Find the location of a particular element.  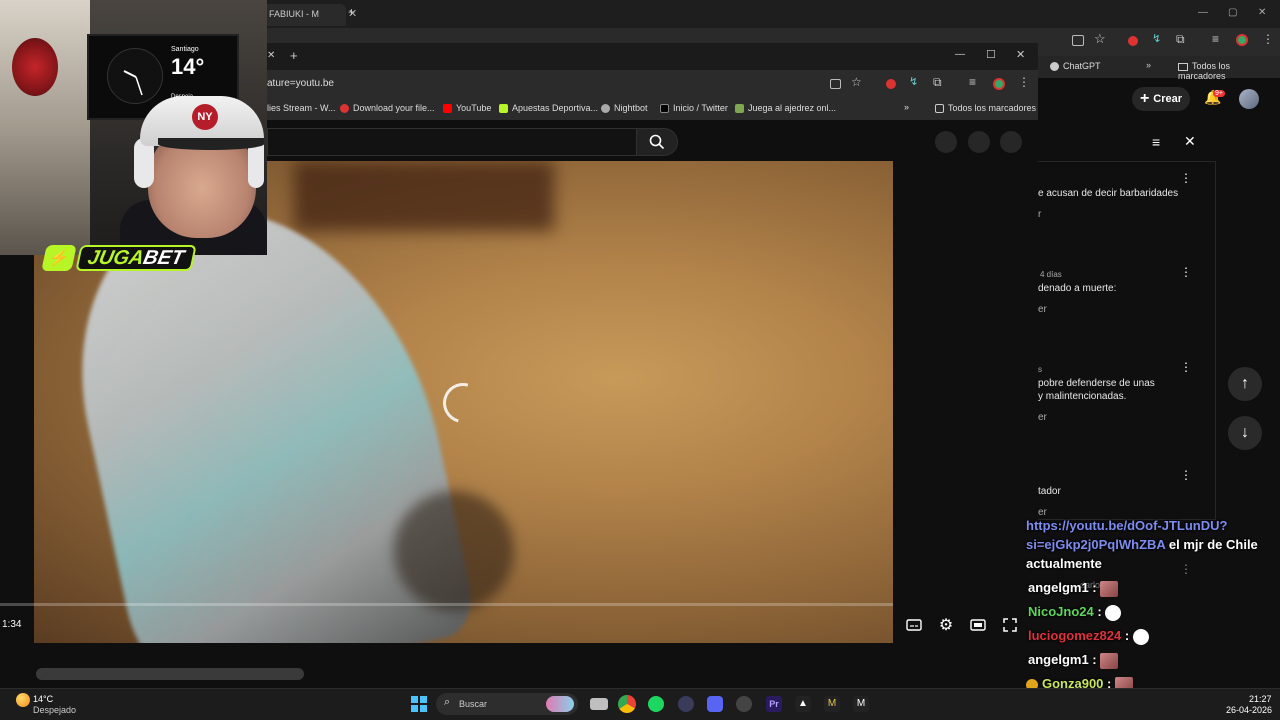

windows-start-icon is located at coordinates (419, 704).